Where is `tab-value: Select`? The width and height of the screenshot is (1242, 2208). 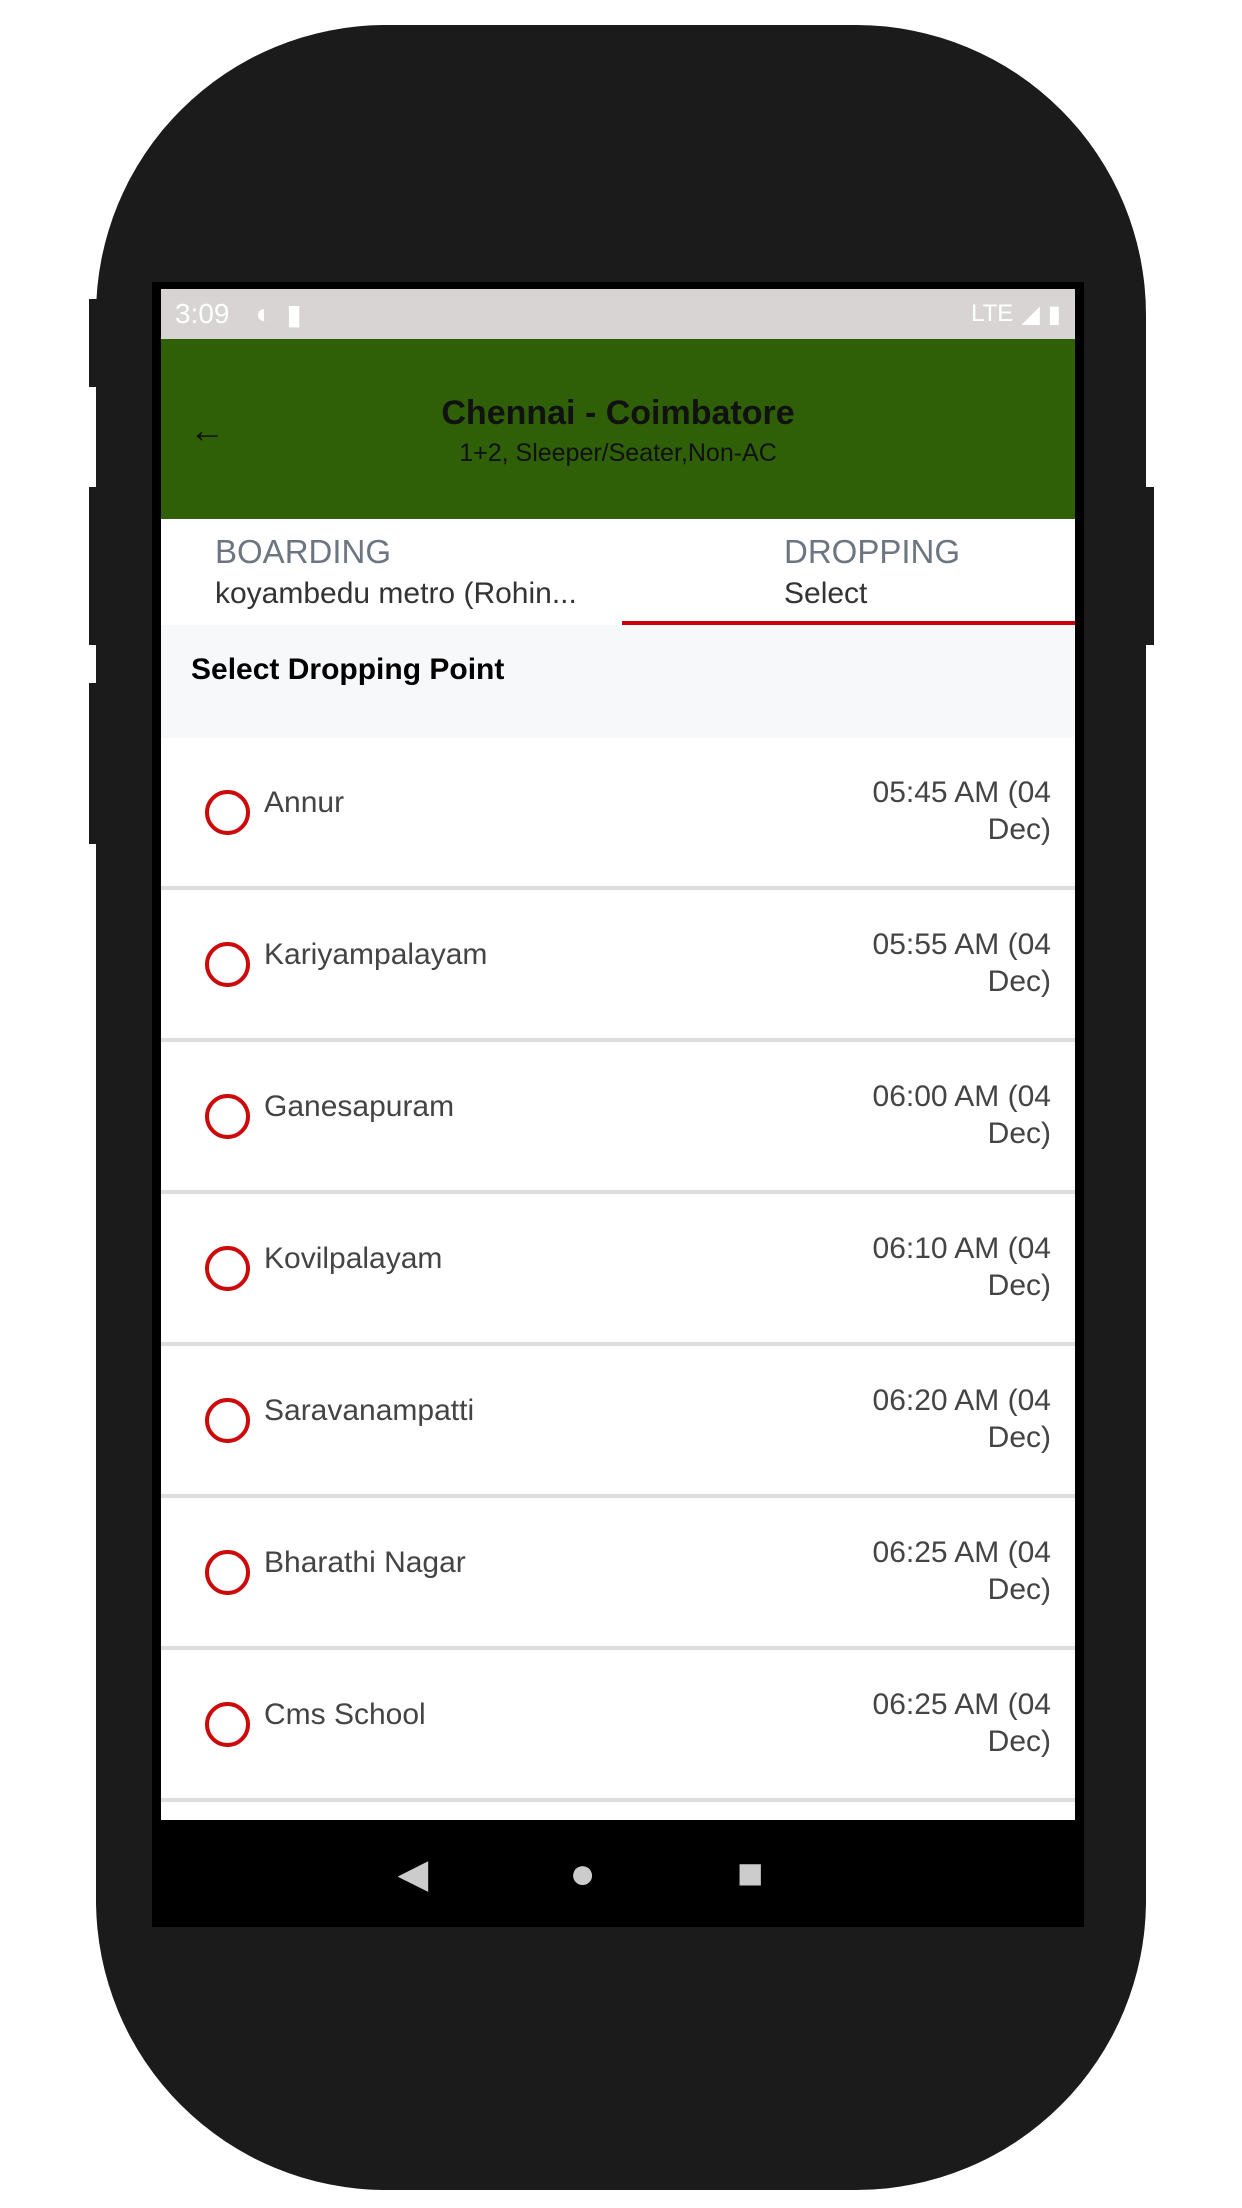
tab-value: Select is located at coordinates (826, 593).